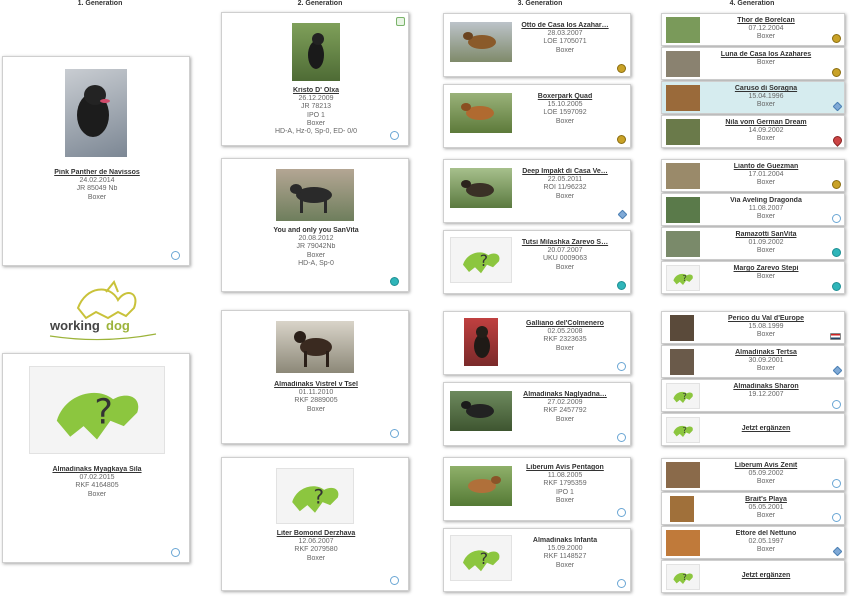 This screenshot has height=596, width=850. Describe the element at coordinates (753, 63) in the screenshot. I see `pedigree-card-gen4-2: Luna de Casa los Azahares Boxer` at that location.